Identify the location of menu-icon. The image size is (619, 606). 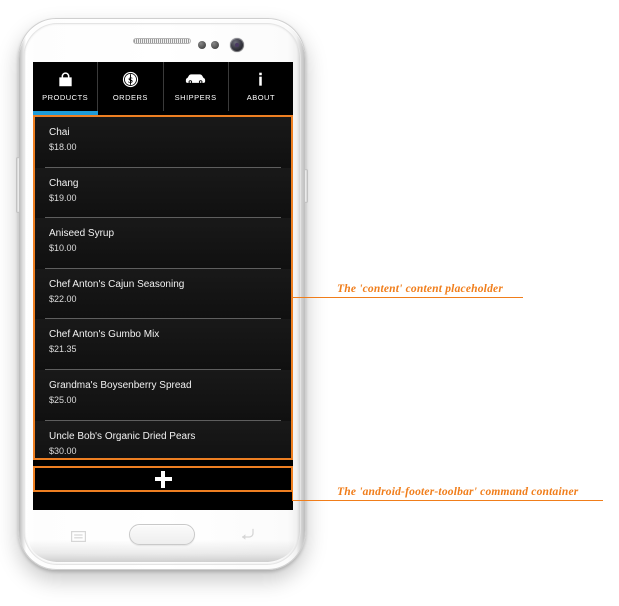
(79, 536).